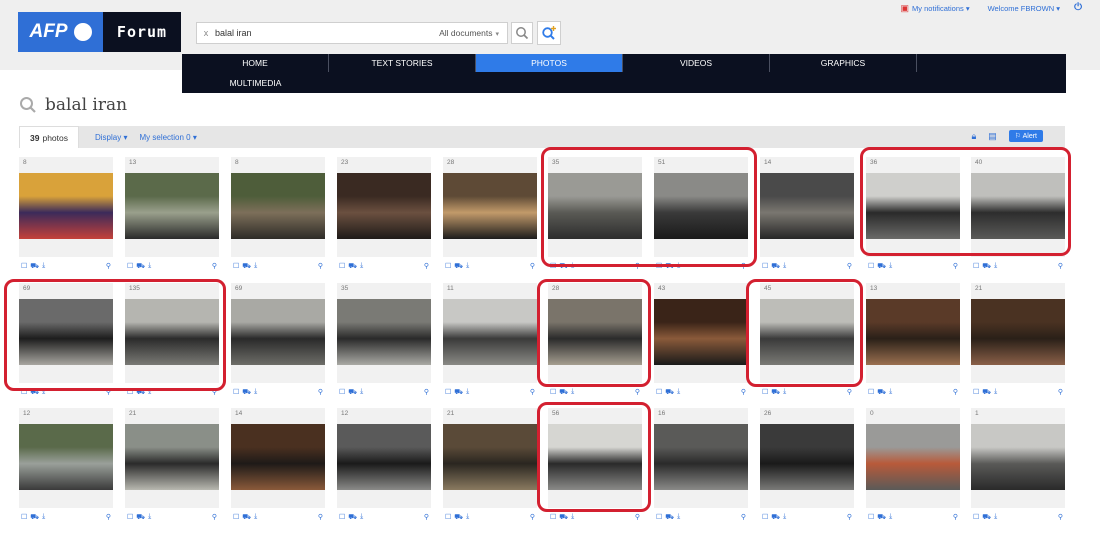  I want to click on photo-card: 36 ☐ ⛟ ⤓ ⚲, so click(913, 215).